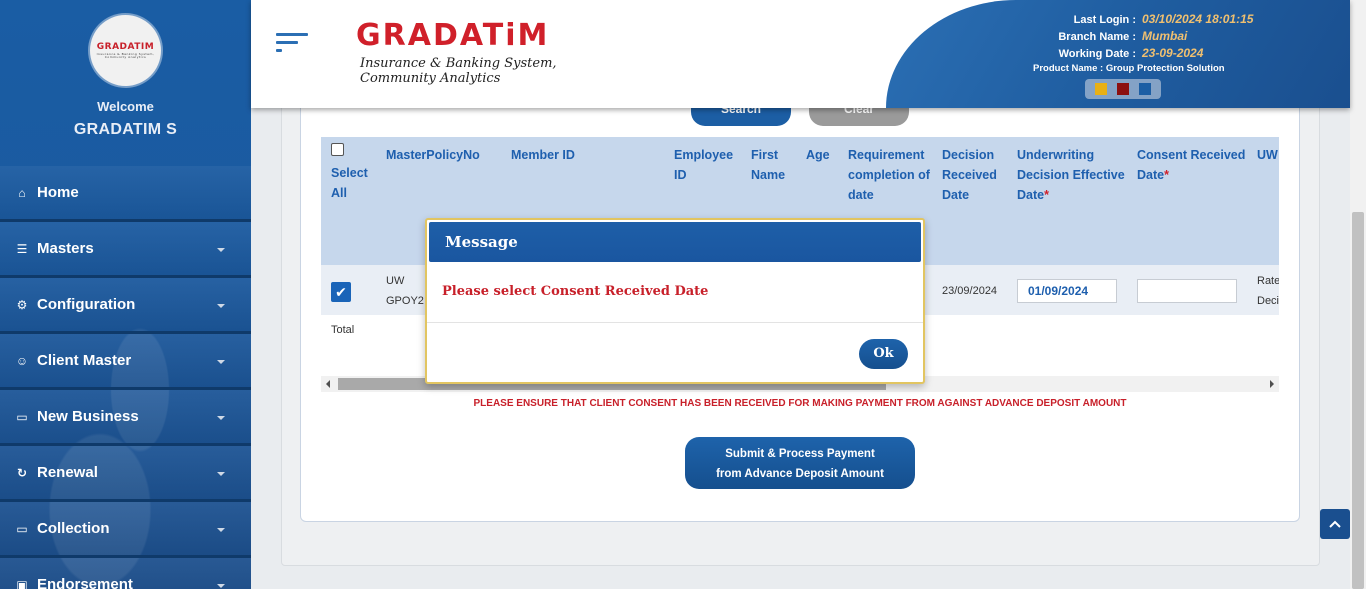 This screenshot has height=589, width=1366. What do you see at coordinates (73, 528) in the screenshot?
I see `sidebar-item-label: Collection` at bounding box center [73, 528].